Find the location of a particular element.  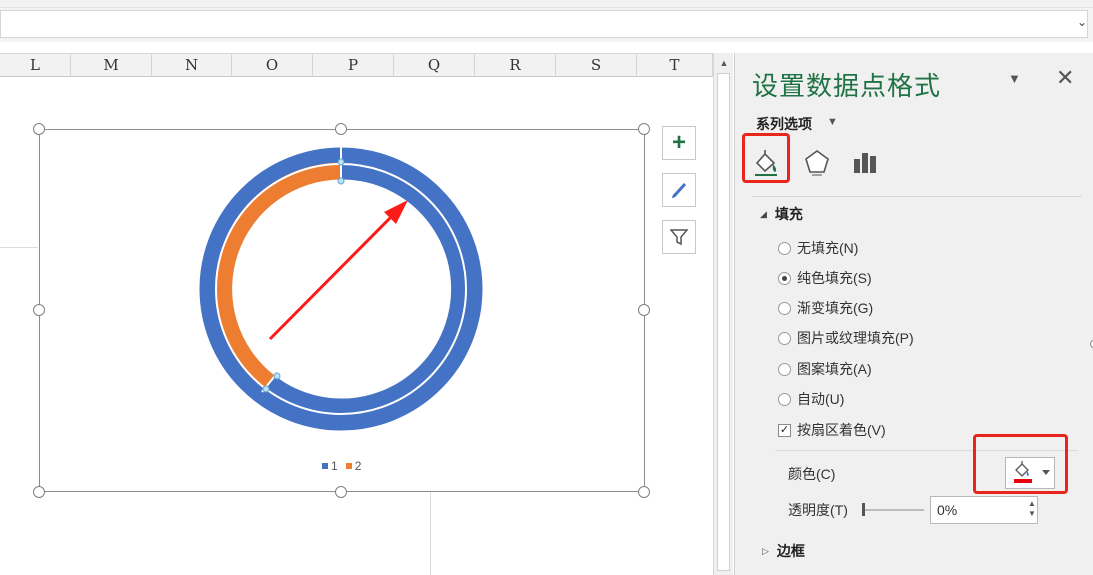

color-picker-button is located at coordinates (1030, 473).